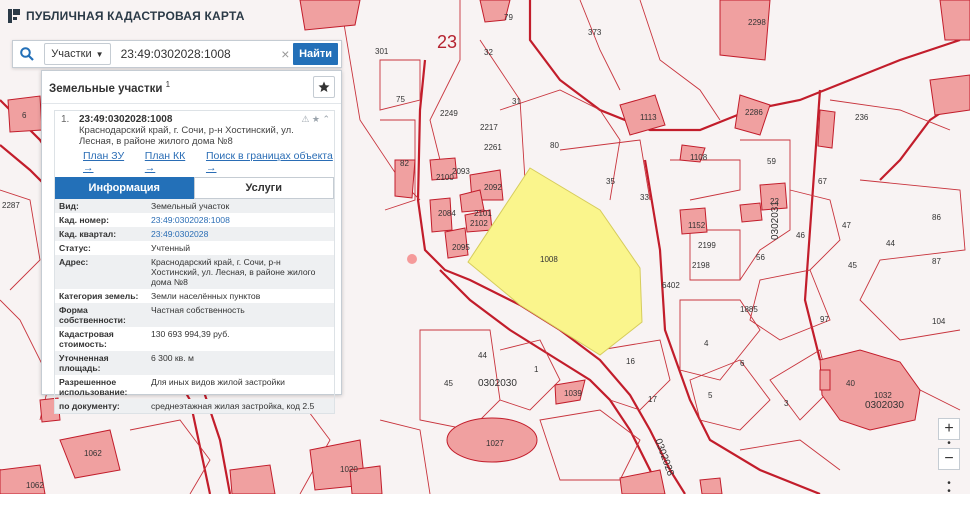 The image size is (970, 519). I want to click on tab-services: Услуги, so click(263, 188).